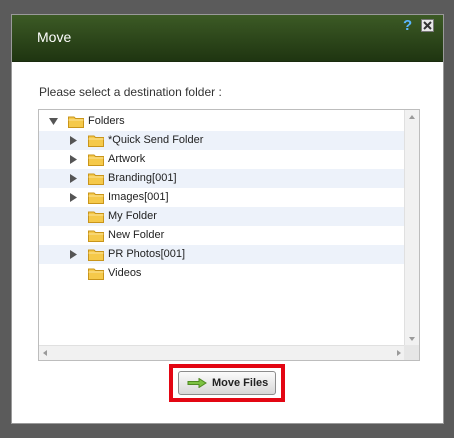 This screenshot has height=438, width=454. I want to click on tree-item: Artwork, so click(222, 159).